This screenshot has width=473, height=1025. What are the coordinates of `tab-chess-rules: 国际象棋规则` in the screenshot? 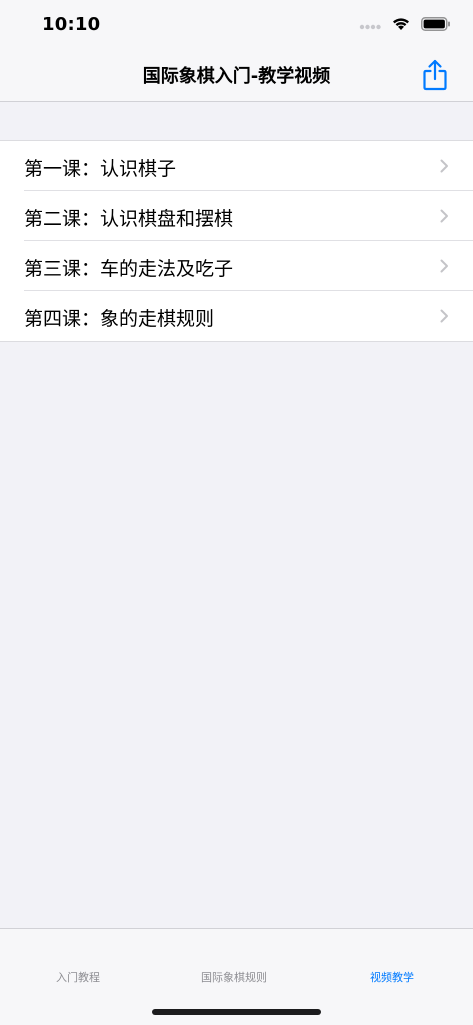 It's located at (234, 977).